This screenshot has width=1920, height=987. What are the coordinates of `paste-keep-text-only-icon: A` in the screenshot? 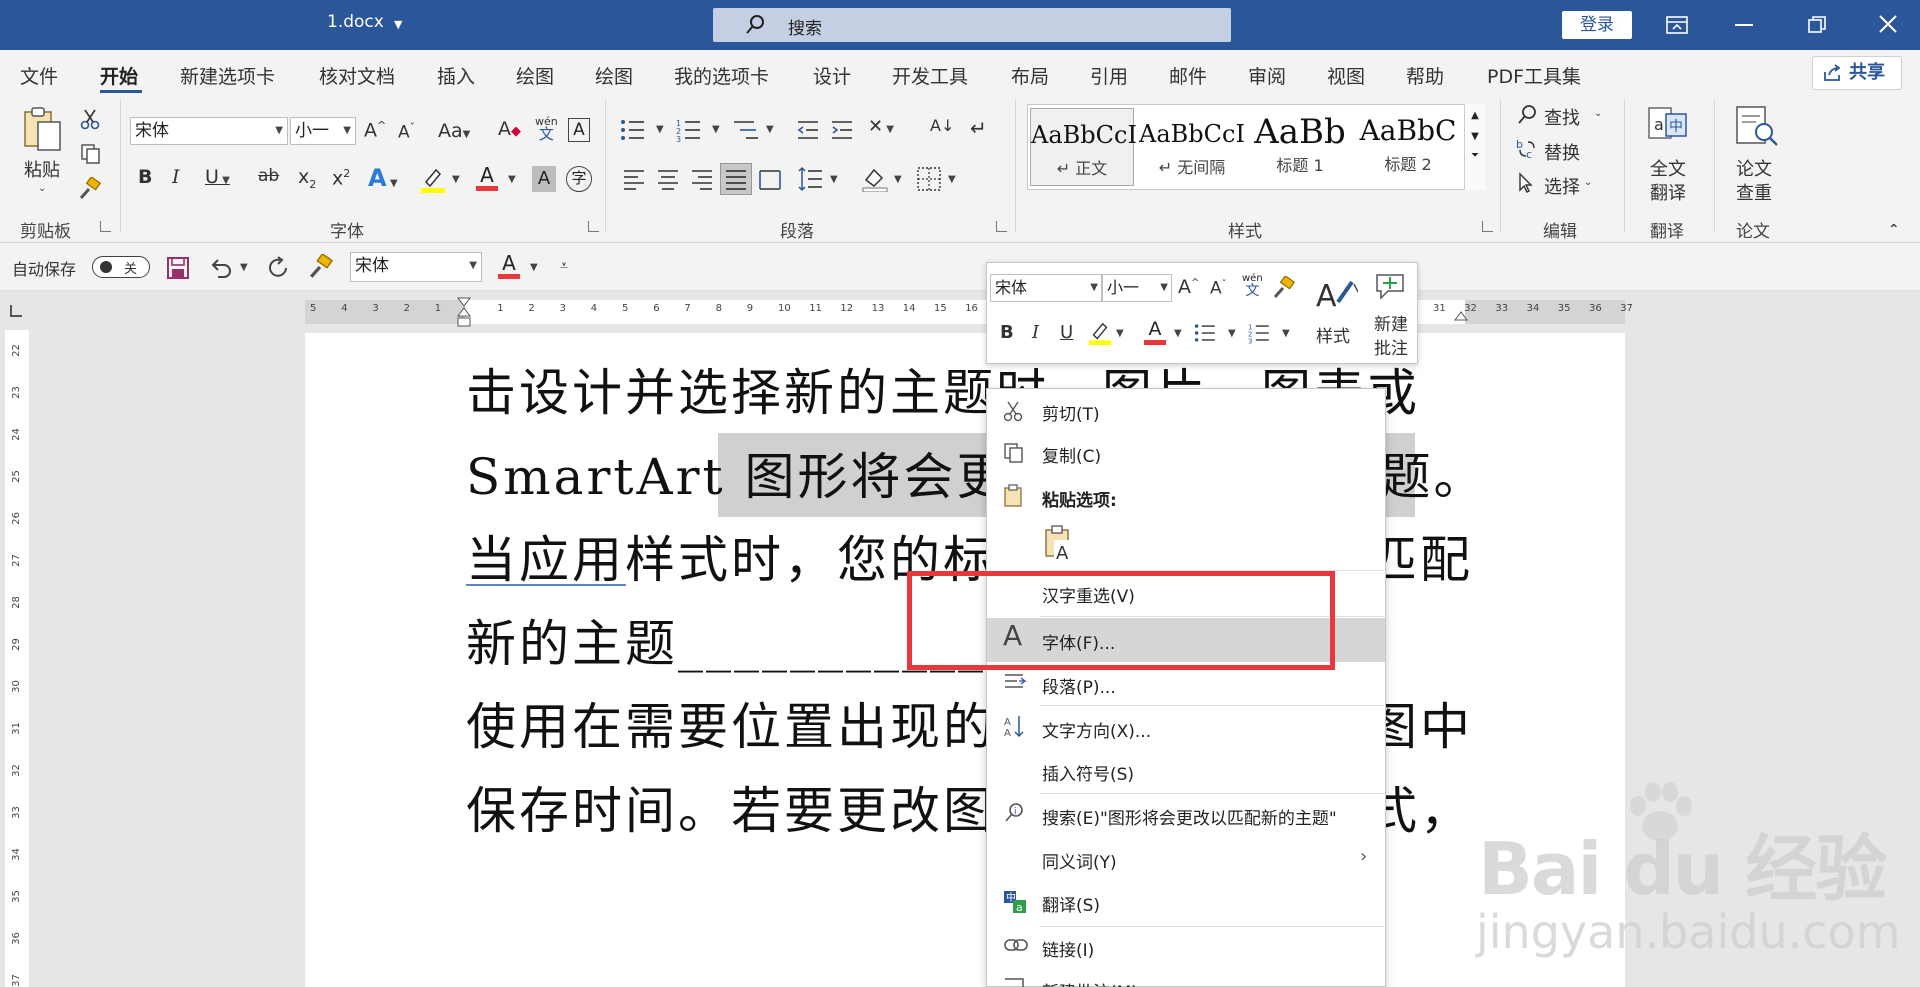 It's located at (1059, 543).